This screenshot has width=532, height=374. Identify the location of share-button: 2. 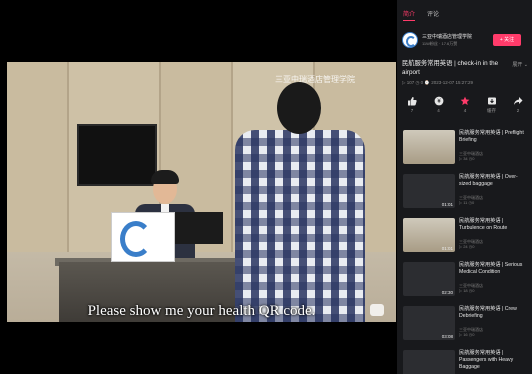
(518, 105).